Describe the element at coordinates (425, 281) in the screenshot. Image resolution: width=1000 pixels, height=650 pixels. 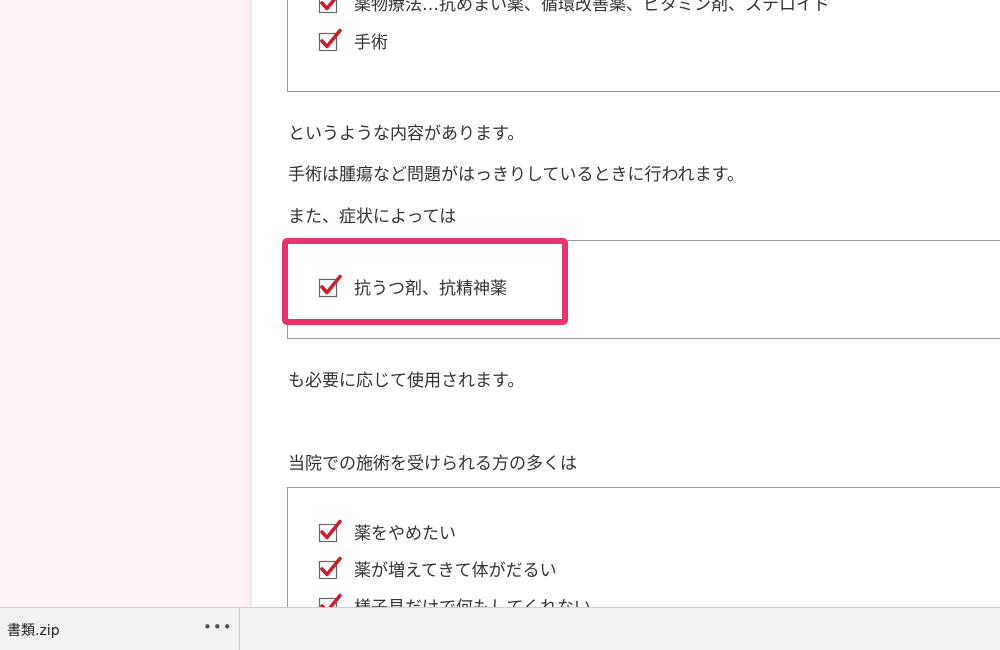
I see `highlight-annotation` at that location.